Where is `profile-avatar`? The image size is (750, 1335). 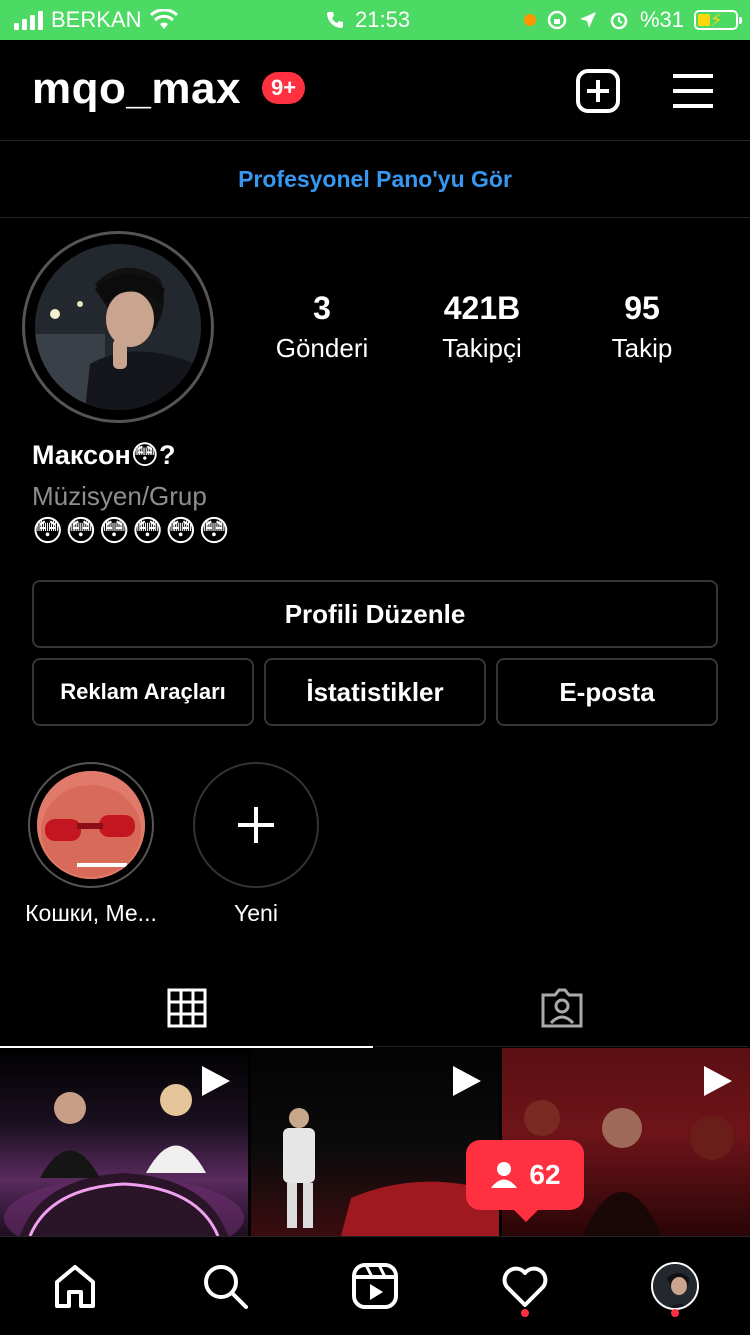
profile-avatar is located at coordinates (118, 327).